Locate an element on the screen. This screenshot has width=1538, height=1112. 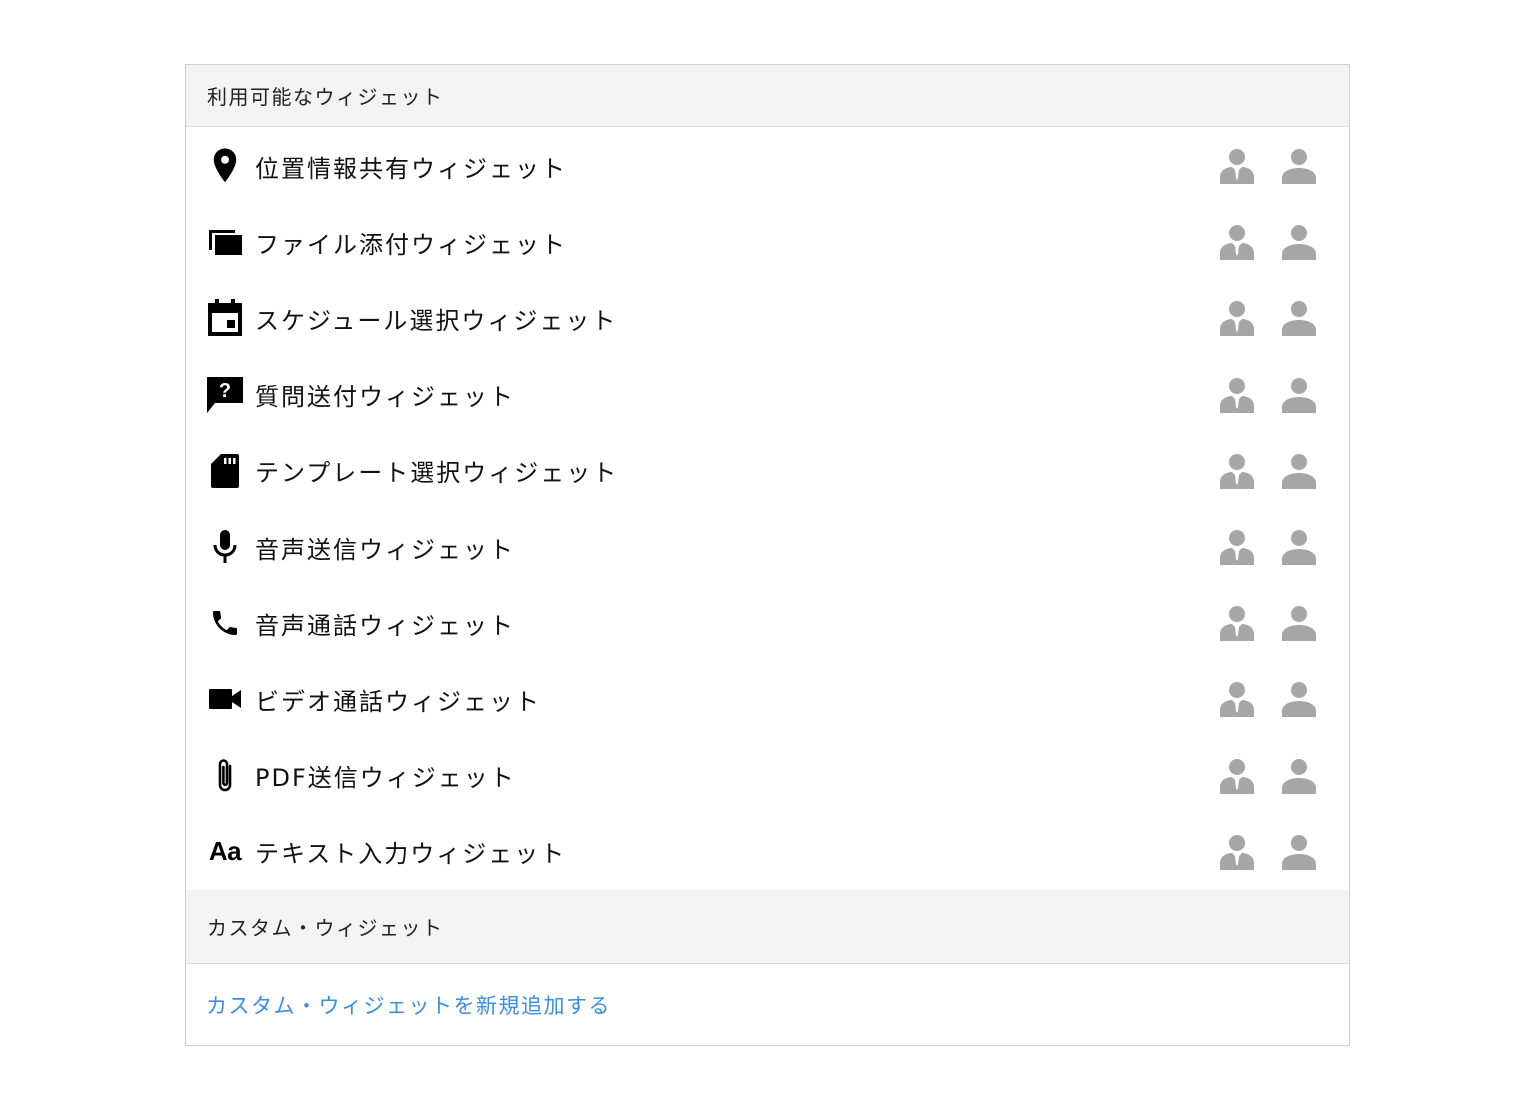
widget-label: PDF送信ウィジェット is located at coordinates (385, 778).